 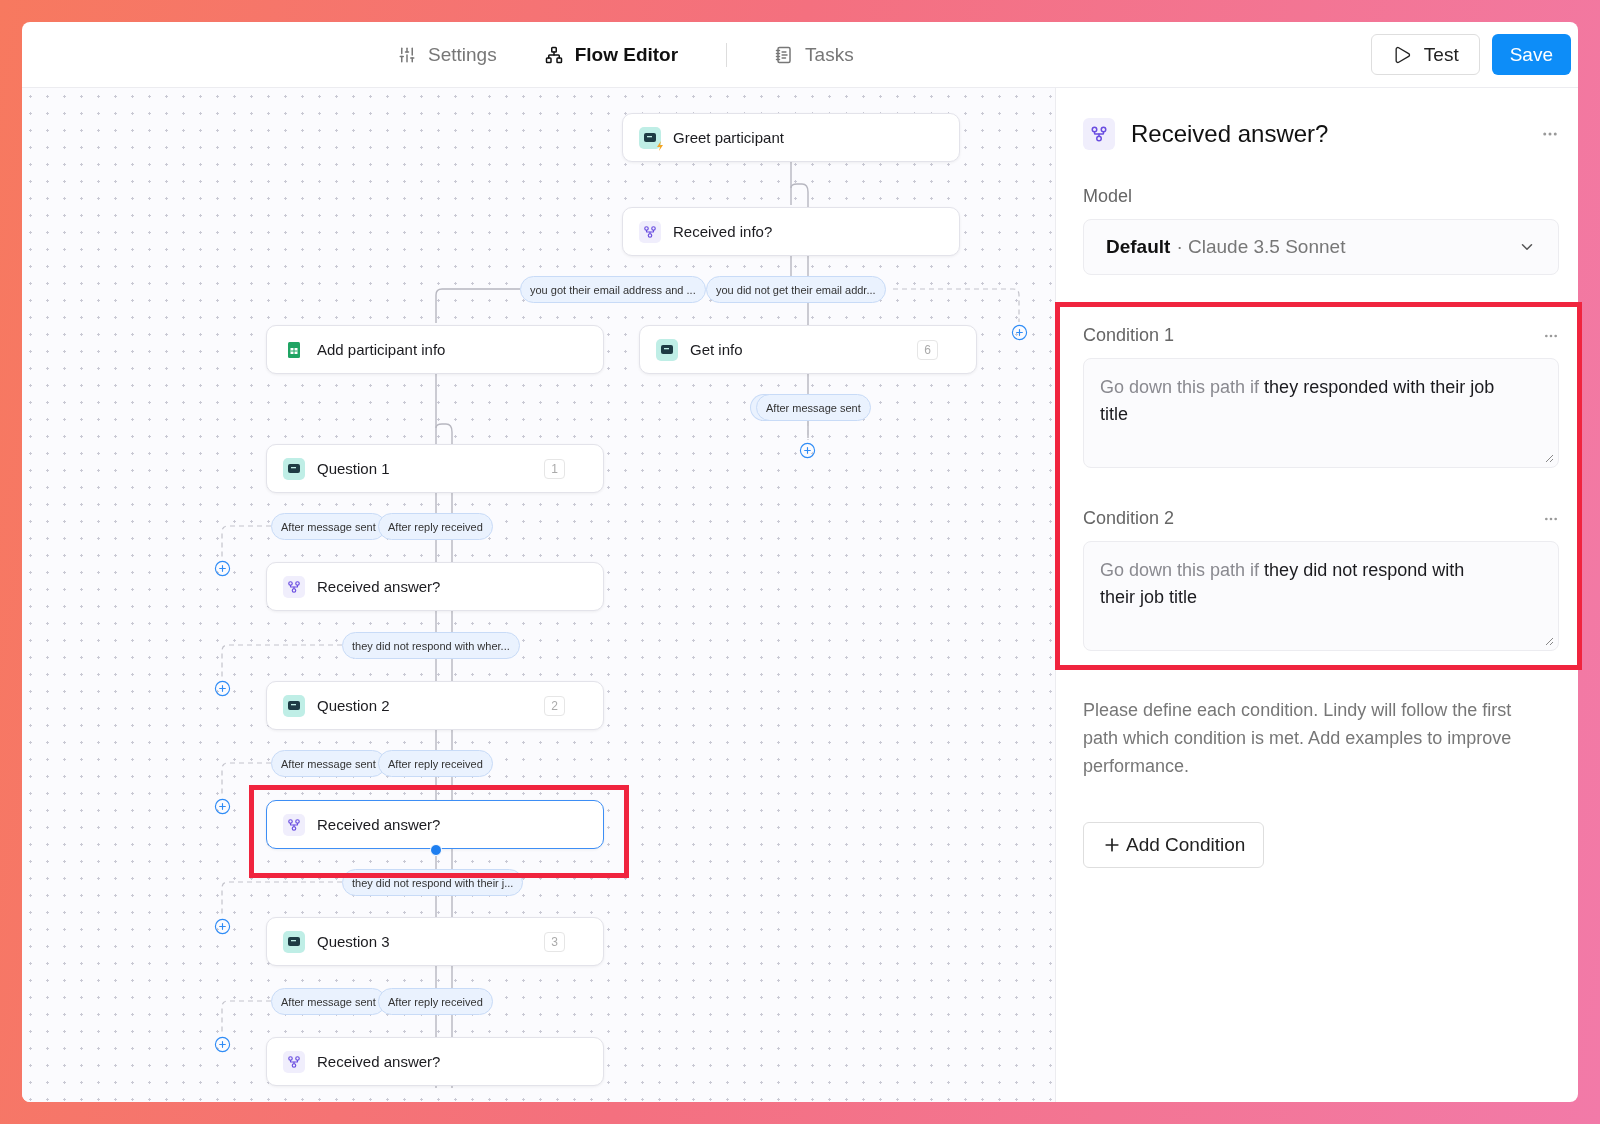 What do you see at coordinates (1425, 54) in the screenshot?
I see `test-button: Test` at bounding box center [1425, 54].